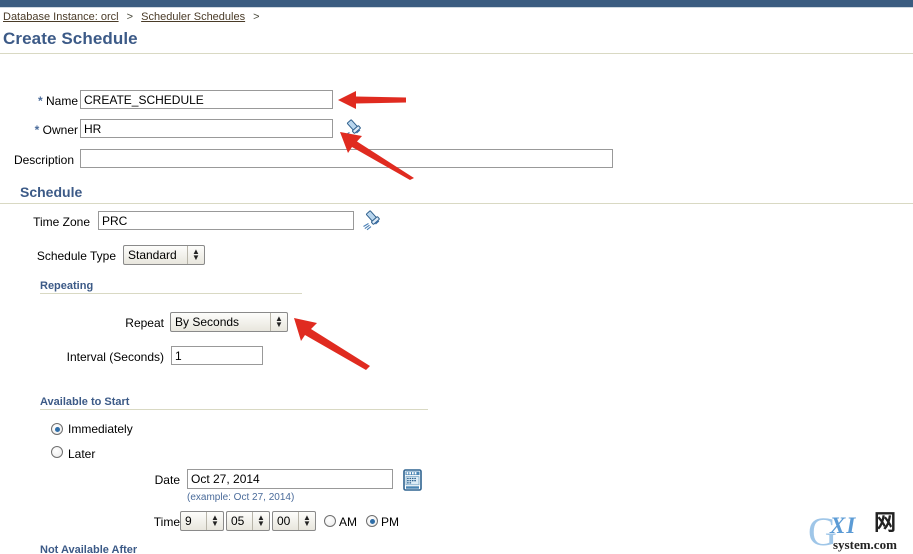 The width and height of the screenshot is (913, 554). Describe the element at coordinates (193, 17) in the screenshot. I see `breadcrumb-link-scheduler-schedules: Scheduler Schedules` at that location.